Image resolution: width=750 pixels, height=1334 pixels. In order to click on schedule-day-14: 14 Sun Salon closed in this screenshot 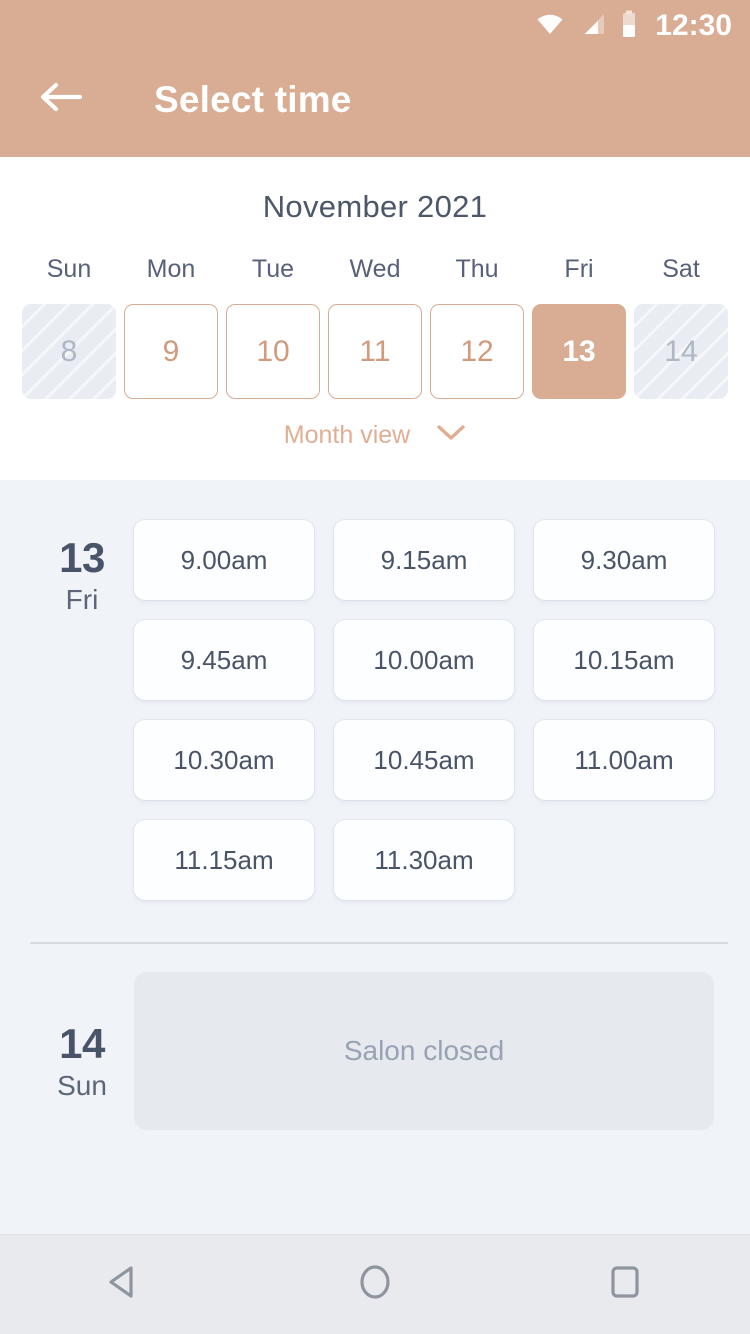, I will do `click(375, 1051)`.